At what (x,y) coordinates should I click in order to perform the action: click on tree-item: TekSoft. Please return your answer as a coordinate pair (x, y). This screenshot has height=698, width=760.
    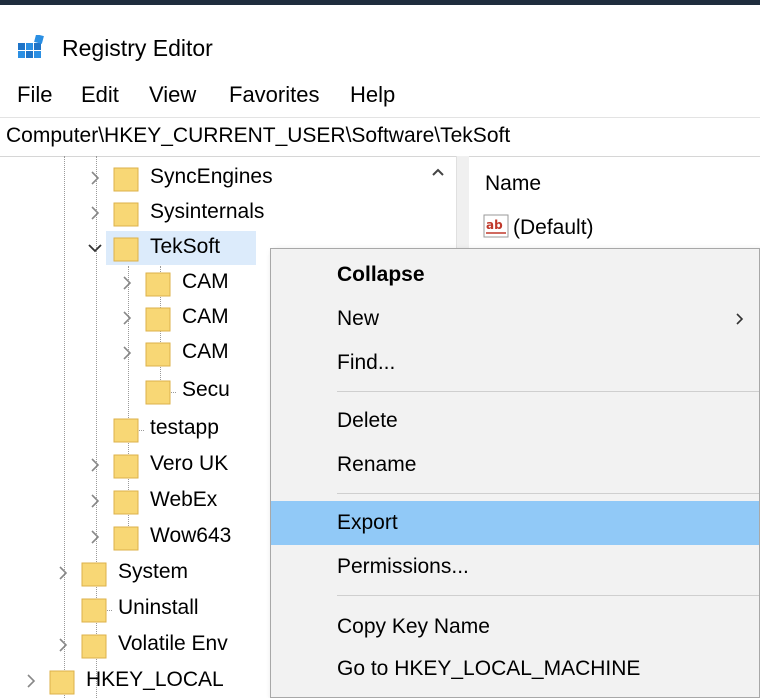
    Looking at the image, I should click on (181, 248).